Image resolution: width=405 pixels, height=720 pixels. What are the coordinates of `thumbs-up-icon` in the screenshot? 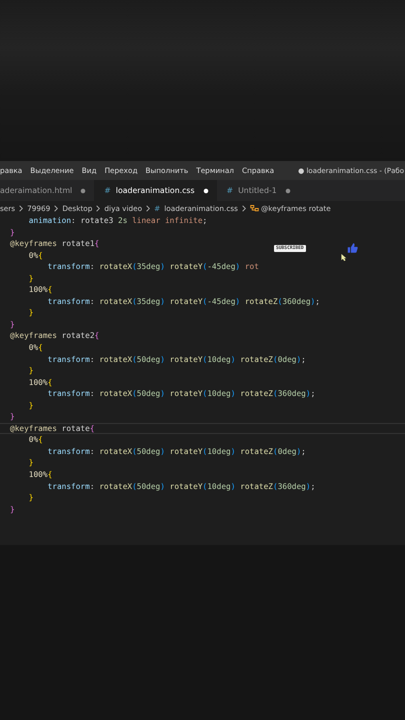 It's located at (352, 248).